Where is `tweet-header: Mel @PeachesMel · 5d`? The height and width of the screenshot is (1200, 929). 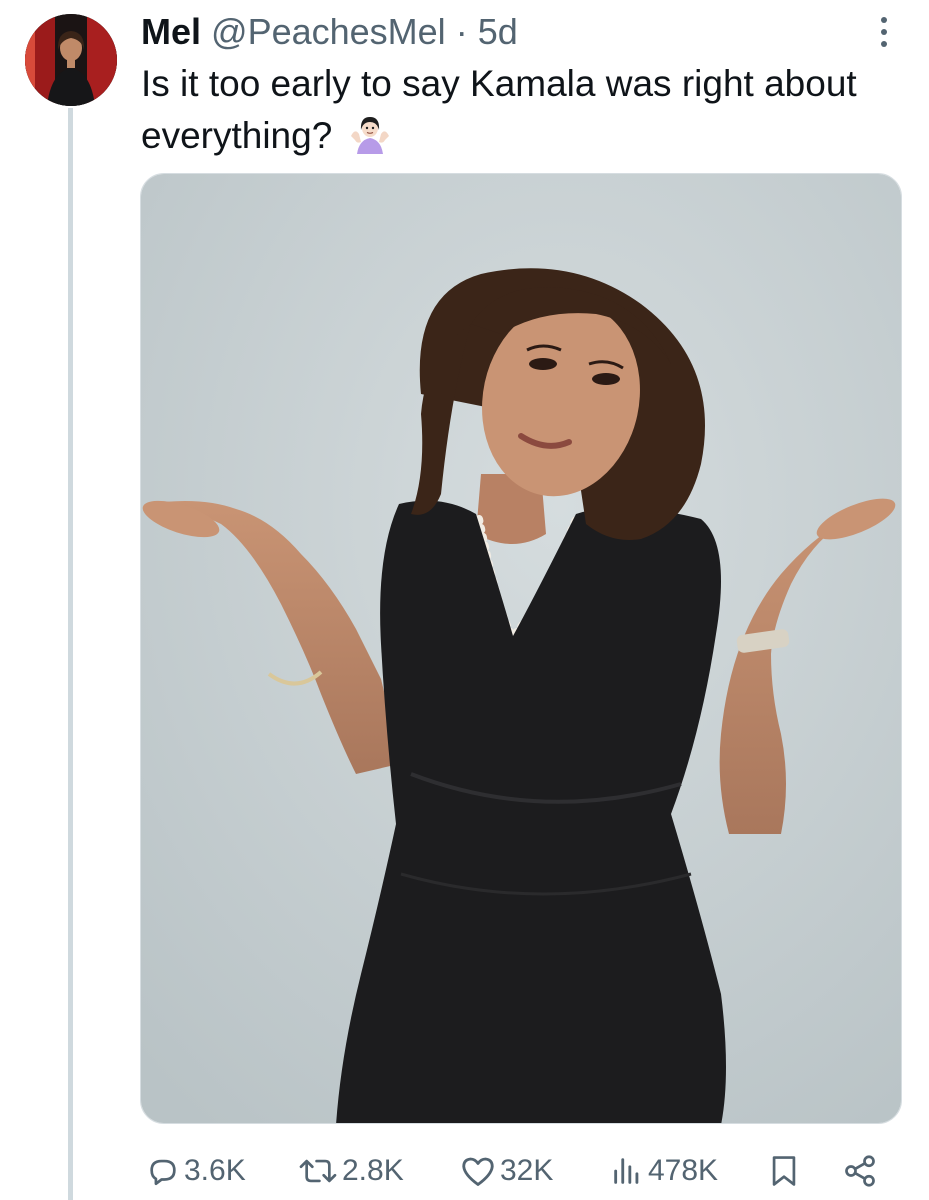
tweet-header: Mel @PeachesMel · 5d is located at coordinates (329, 32).